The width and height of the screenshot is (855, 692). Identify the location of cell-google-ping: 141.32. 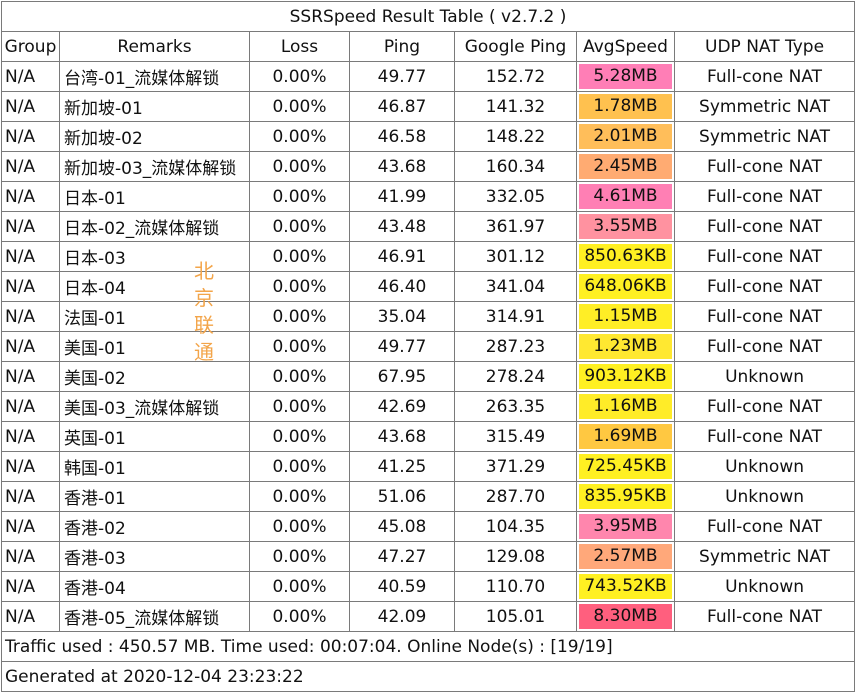
(515, 106).